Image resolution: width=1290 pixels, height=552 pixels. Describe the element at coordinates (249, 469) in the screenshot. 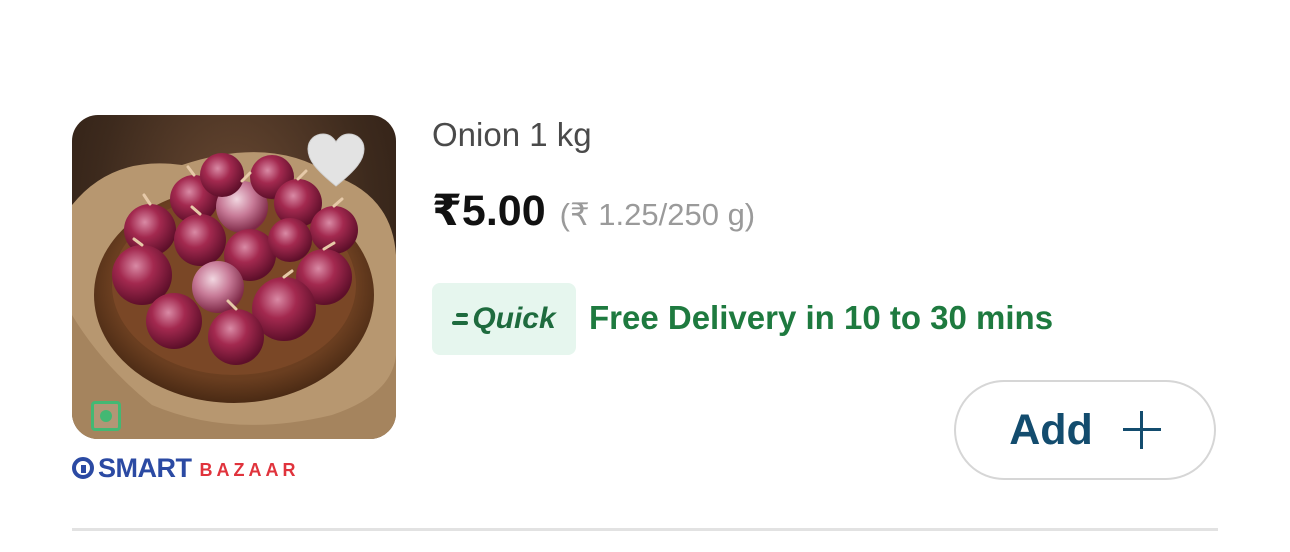

I see `brand-name-secondary: BAZAAR` at that location.